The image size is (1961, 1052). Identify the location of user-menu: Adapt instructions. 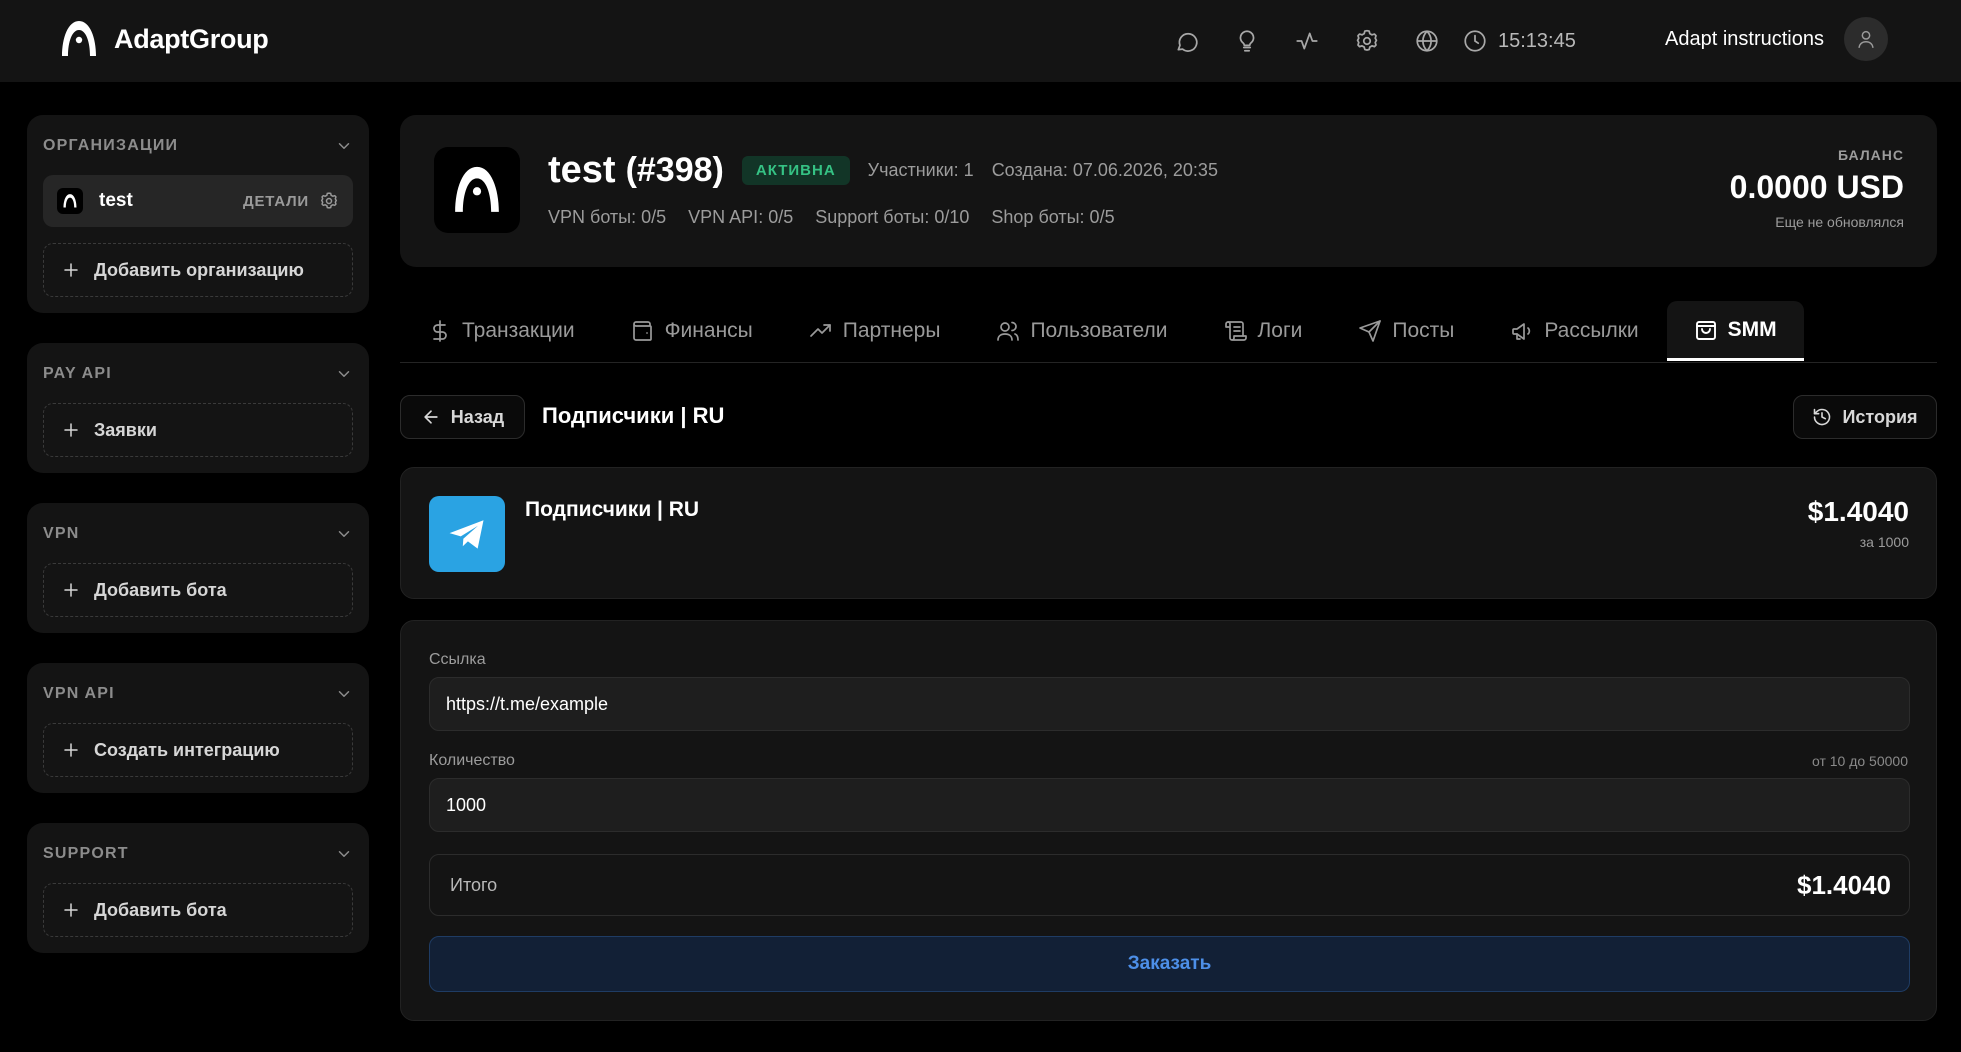
(1776, 39).